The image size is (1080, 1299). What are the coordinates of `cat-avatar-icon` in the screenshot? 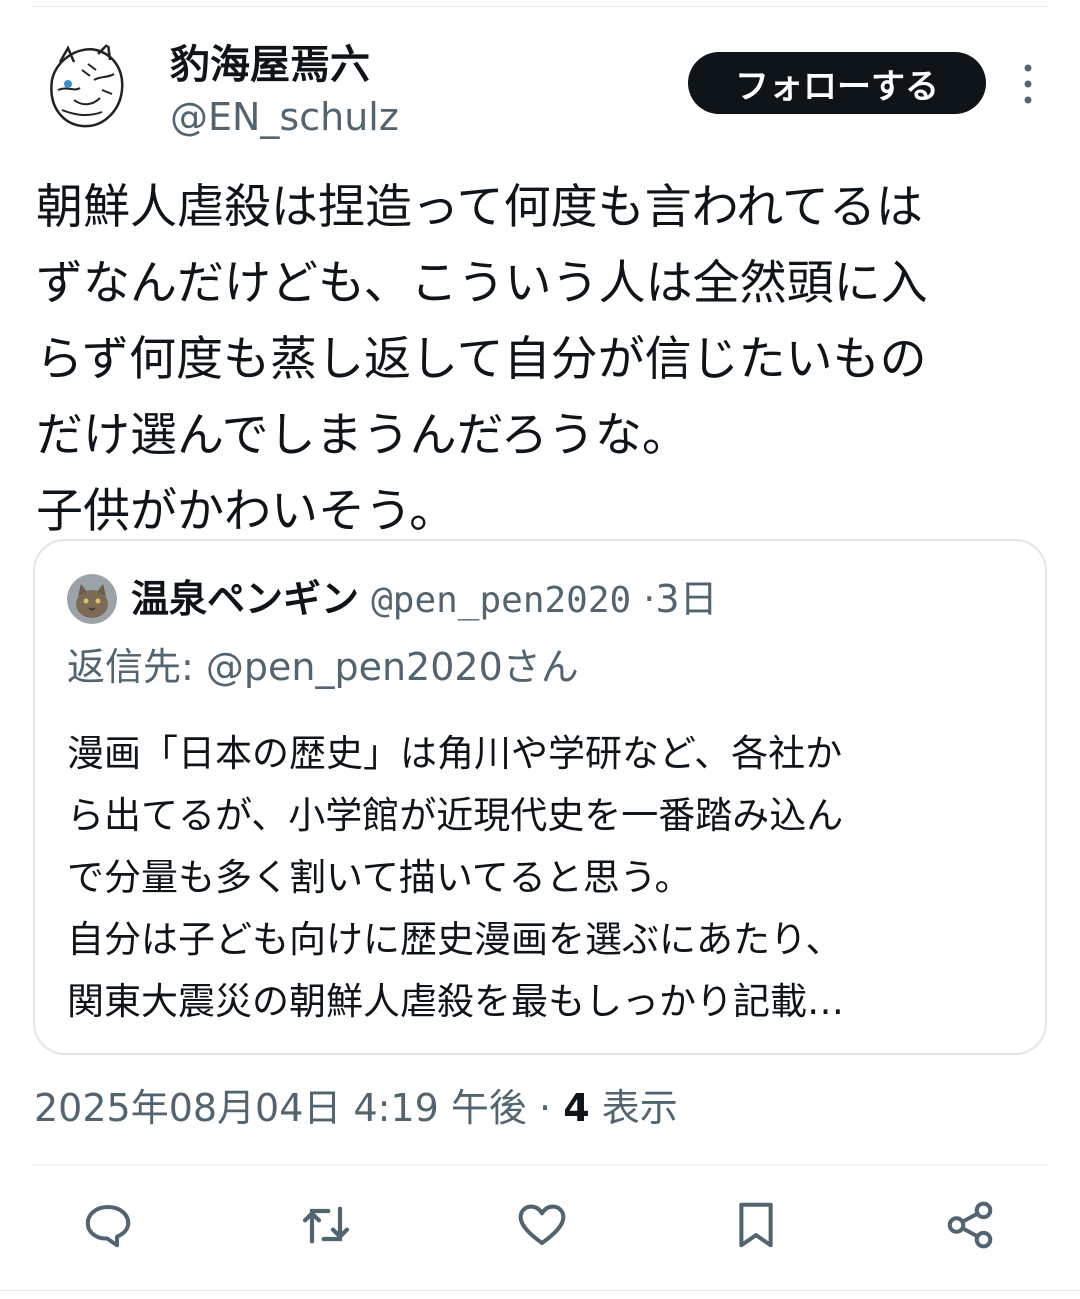 It's located at (92, 599).